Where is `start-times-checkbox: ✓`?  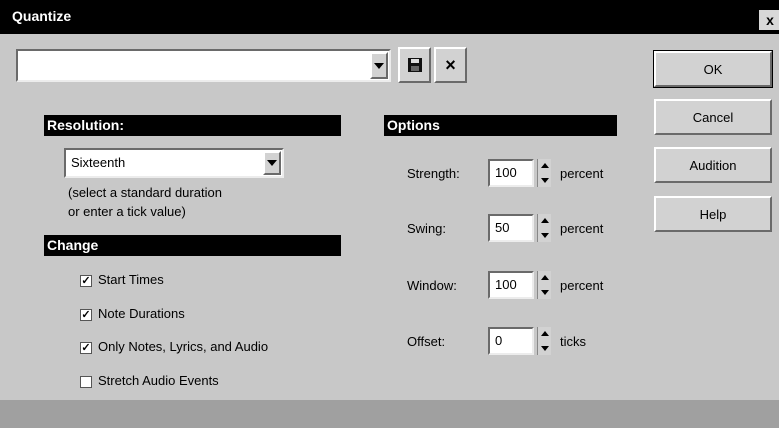
start-times-checkbox: ✓ is located at coordinates (86, 281).